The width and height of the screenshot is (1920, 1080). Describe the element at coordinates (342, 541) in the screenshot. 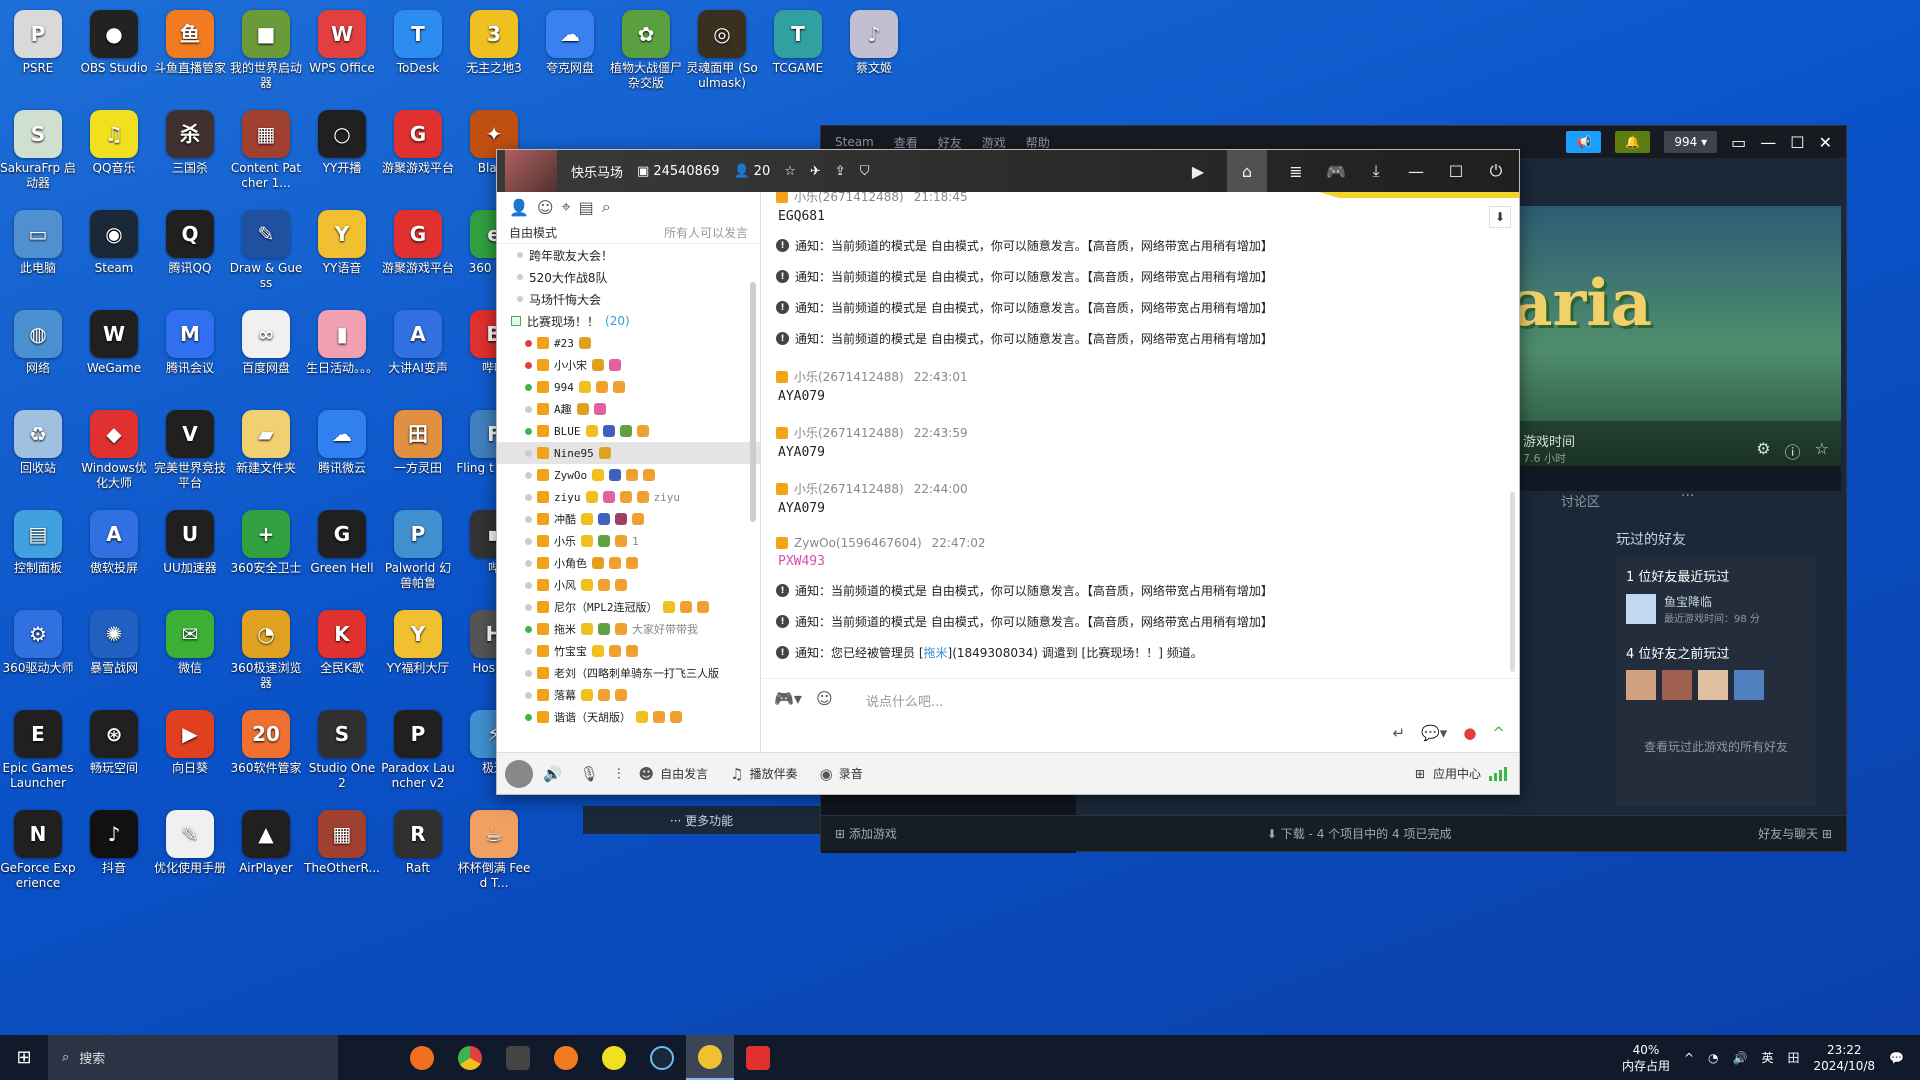

I see `desktop-icon: G Green Hell` at that location.